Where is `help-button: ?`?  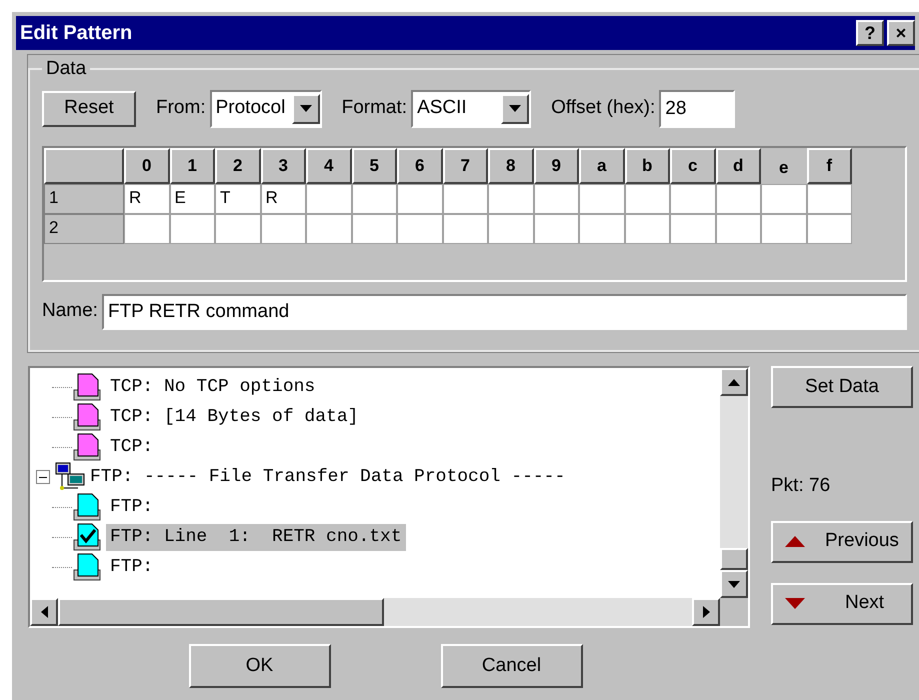 help-button: ? is located at coordinates (870, 33).